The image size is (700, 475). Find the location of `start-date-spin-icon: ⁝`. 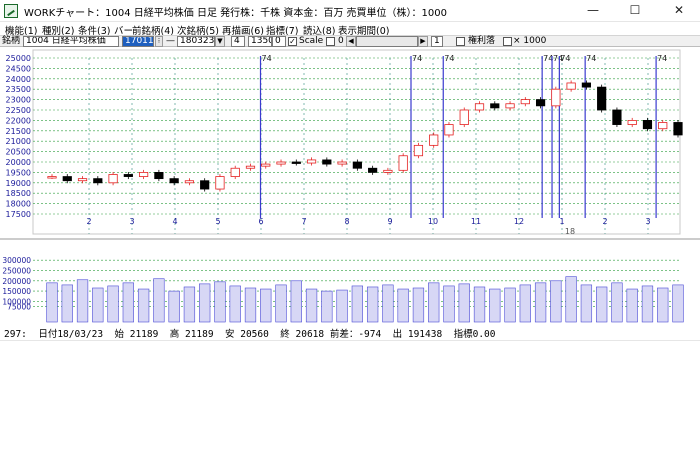

start-date-spin-icon: ⁝ is located at coordinates (159, 41).